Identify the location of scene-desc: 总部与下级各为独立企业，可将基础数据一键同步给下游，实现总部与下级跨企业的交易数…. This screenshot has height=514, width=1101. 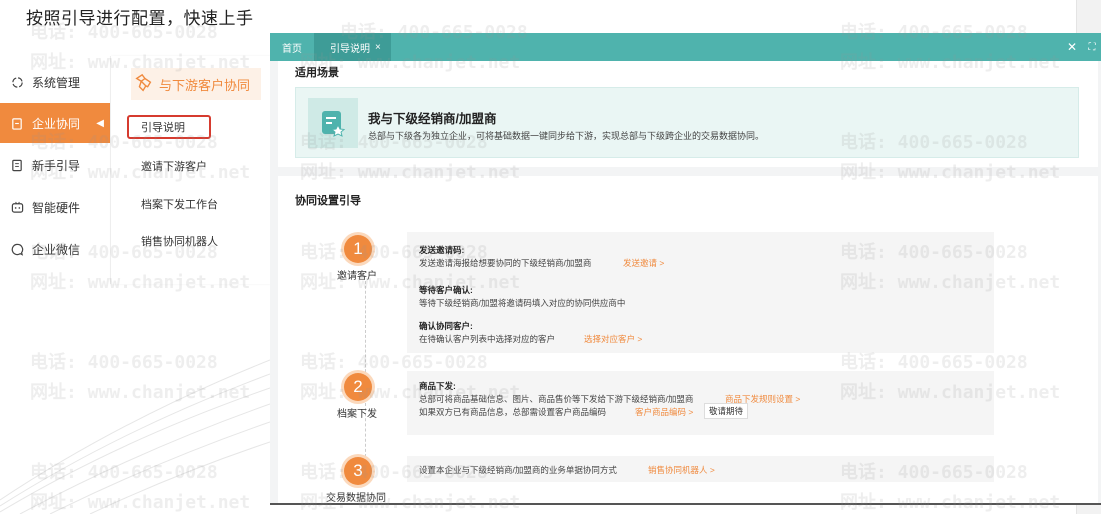
(566, 136).